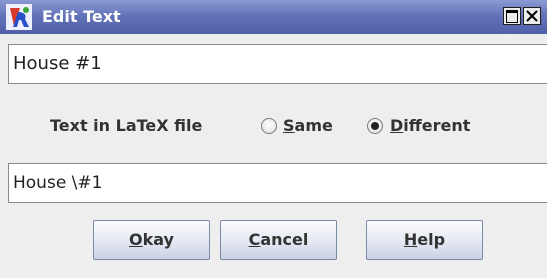 The height and width of the screenshot is (278, 547). I want to click on text-input: House #1, so click(277, 64).